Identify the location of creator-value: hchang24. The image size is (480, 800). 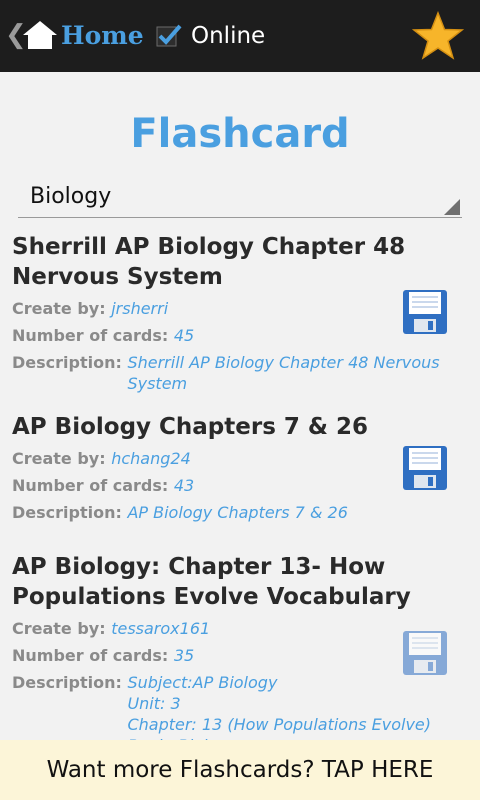
(151, 458).